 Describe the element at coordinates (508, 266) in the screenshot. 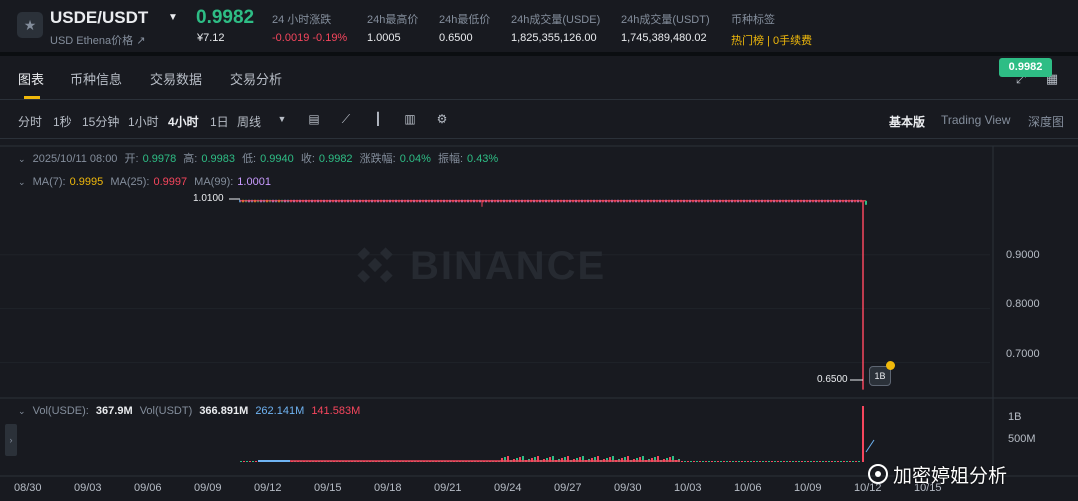

I see `watermark-text: BINANCE` at that location.